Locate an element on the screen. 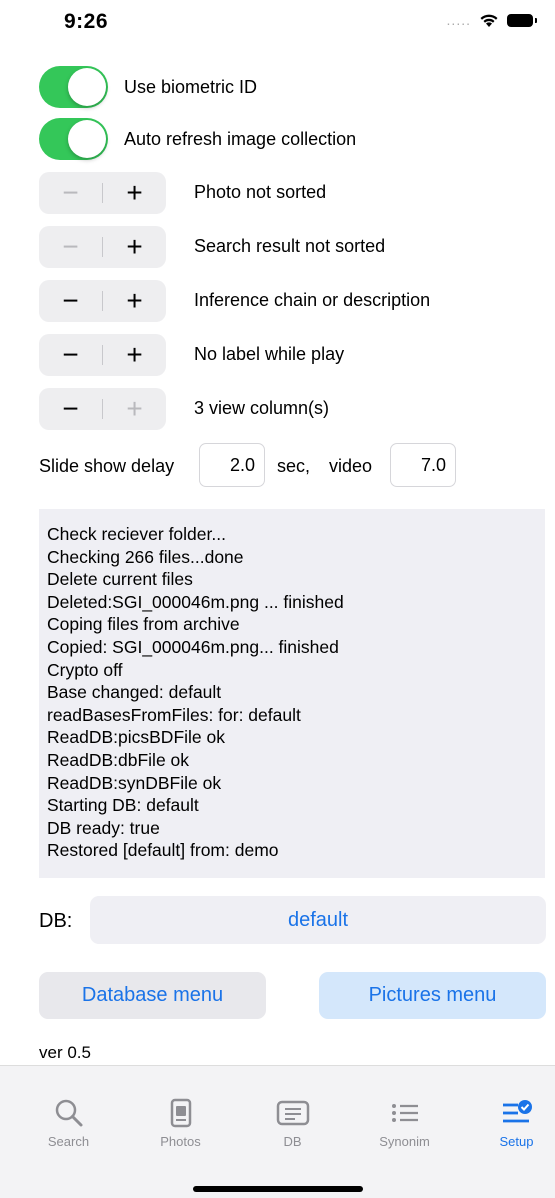 Image resolution: width=555 pixels, height=1198 pixels. toggle-row-biometric: Use biometric ID is located at coordinates (148, 87).